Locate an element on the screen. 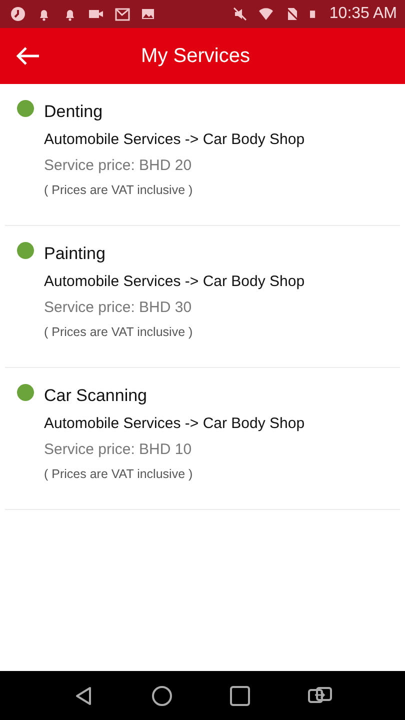 This screenshot has width=405, height=720. service-price: Service price: BHD 20 is located at coordinates (118, 165).